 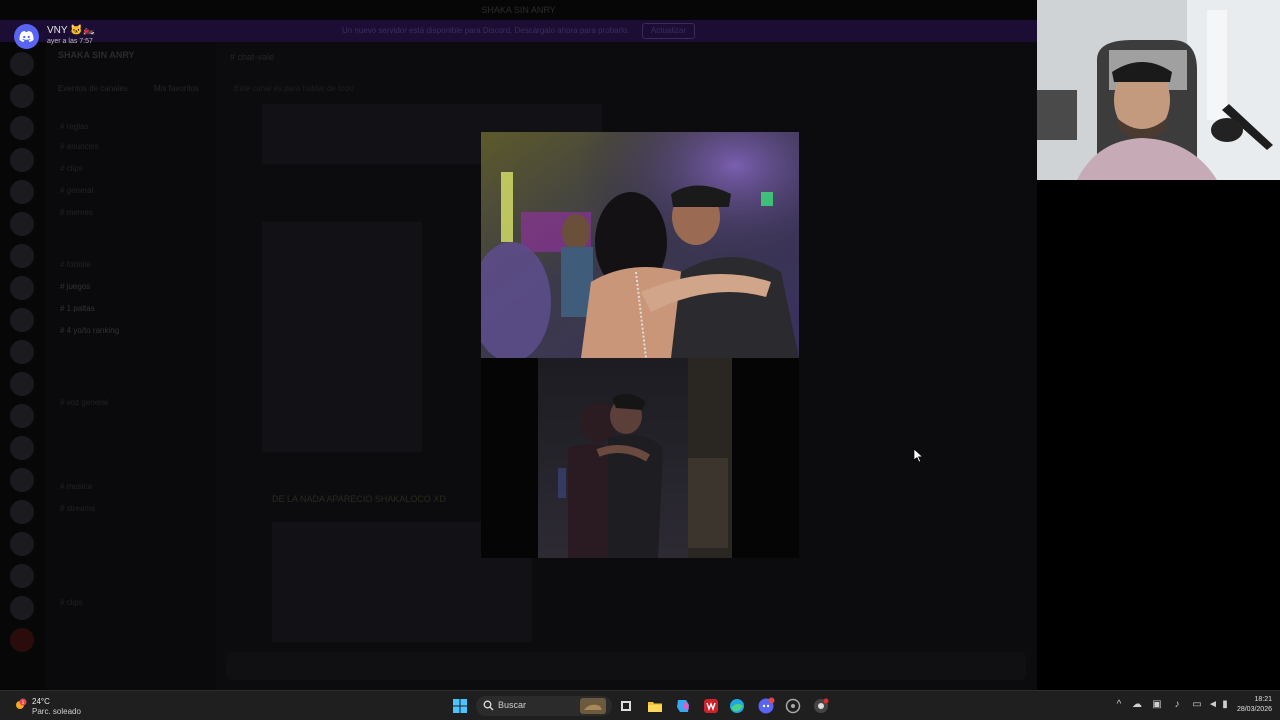 I want to click on channel-item: # reglas, so click(x=132, y=127).